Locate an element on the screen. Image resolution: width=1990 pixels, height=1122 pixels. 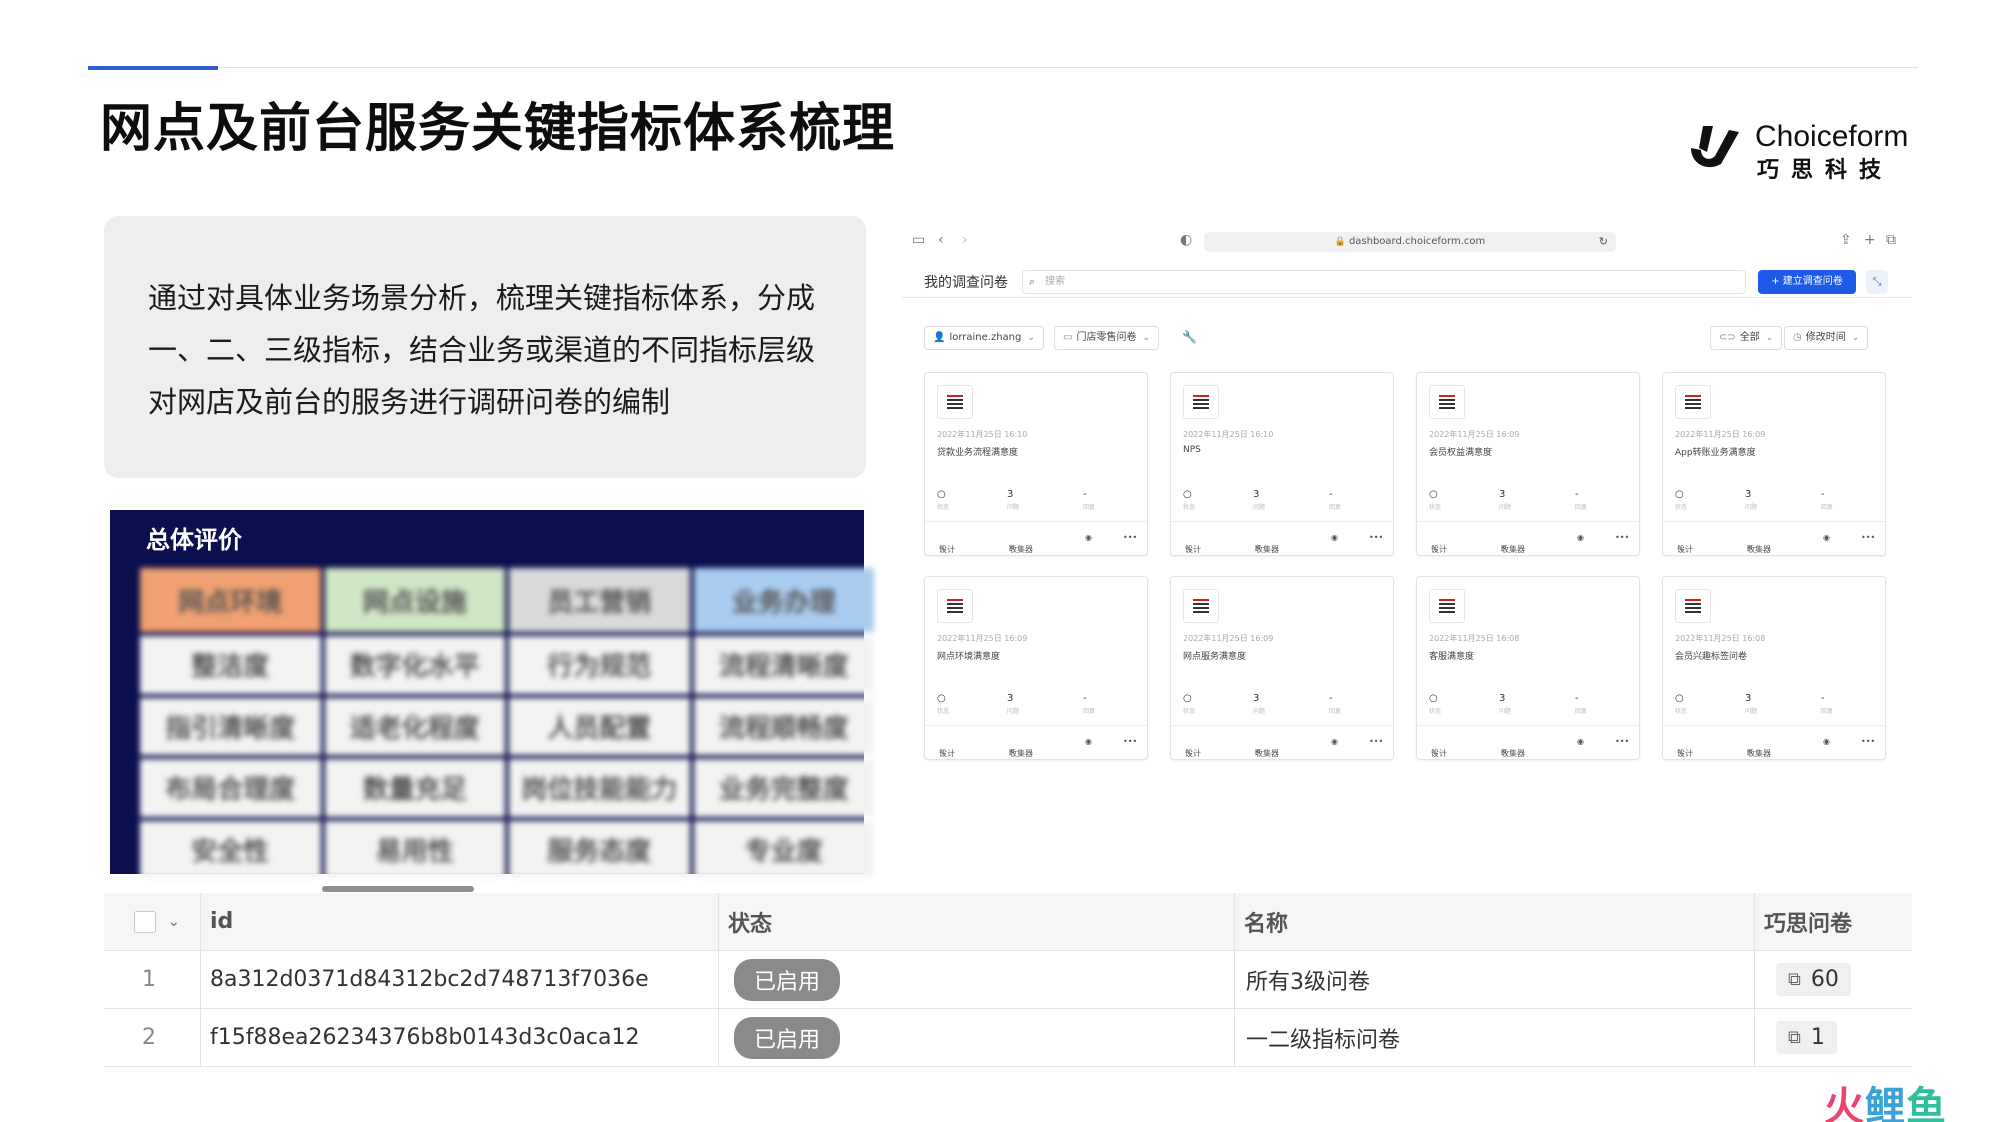
wrench-icon: 🔧 is located at coordinates (1189, 337).